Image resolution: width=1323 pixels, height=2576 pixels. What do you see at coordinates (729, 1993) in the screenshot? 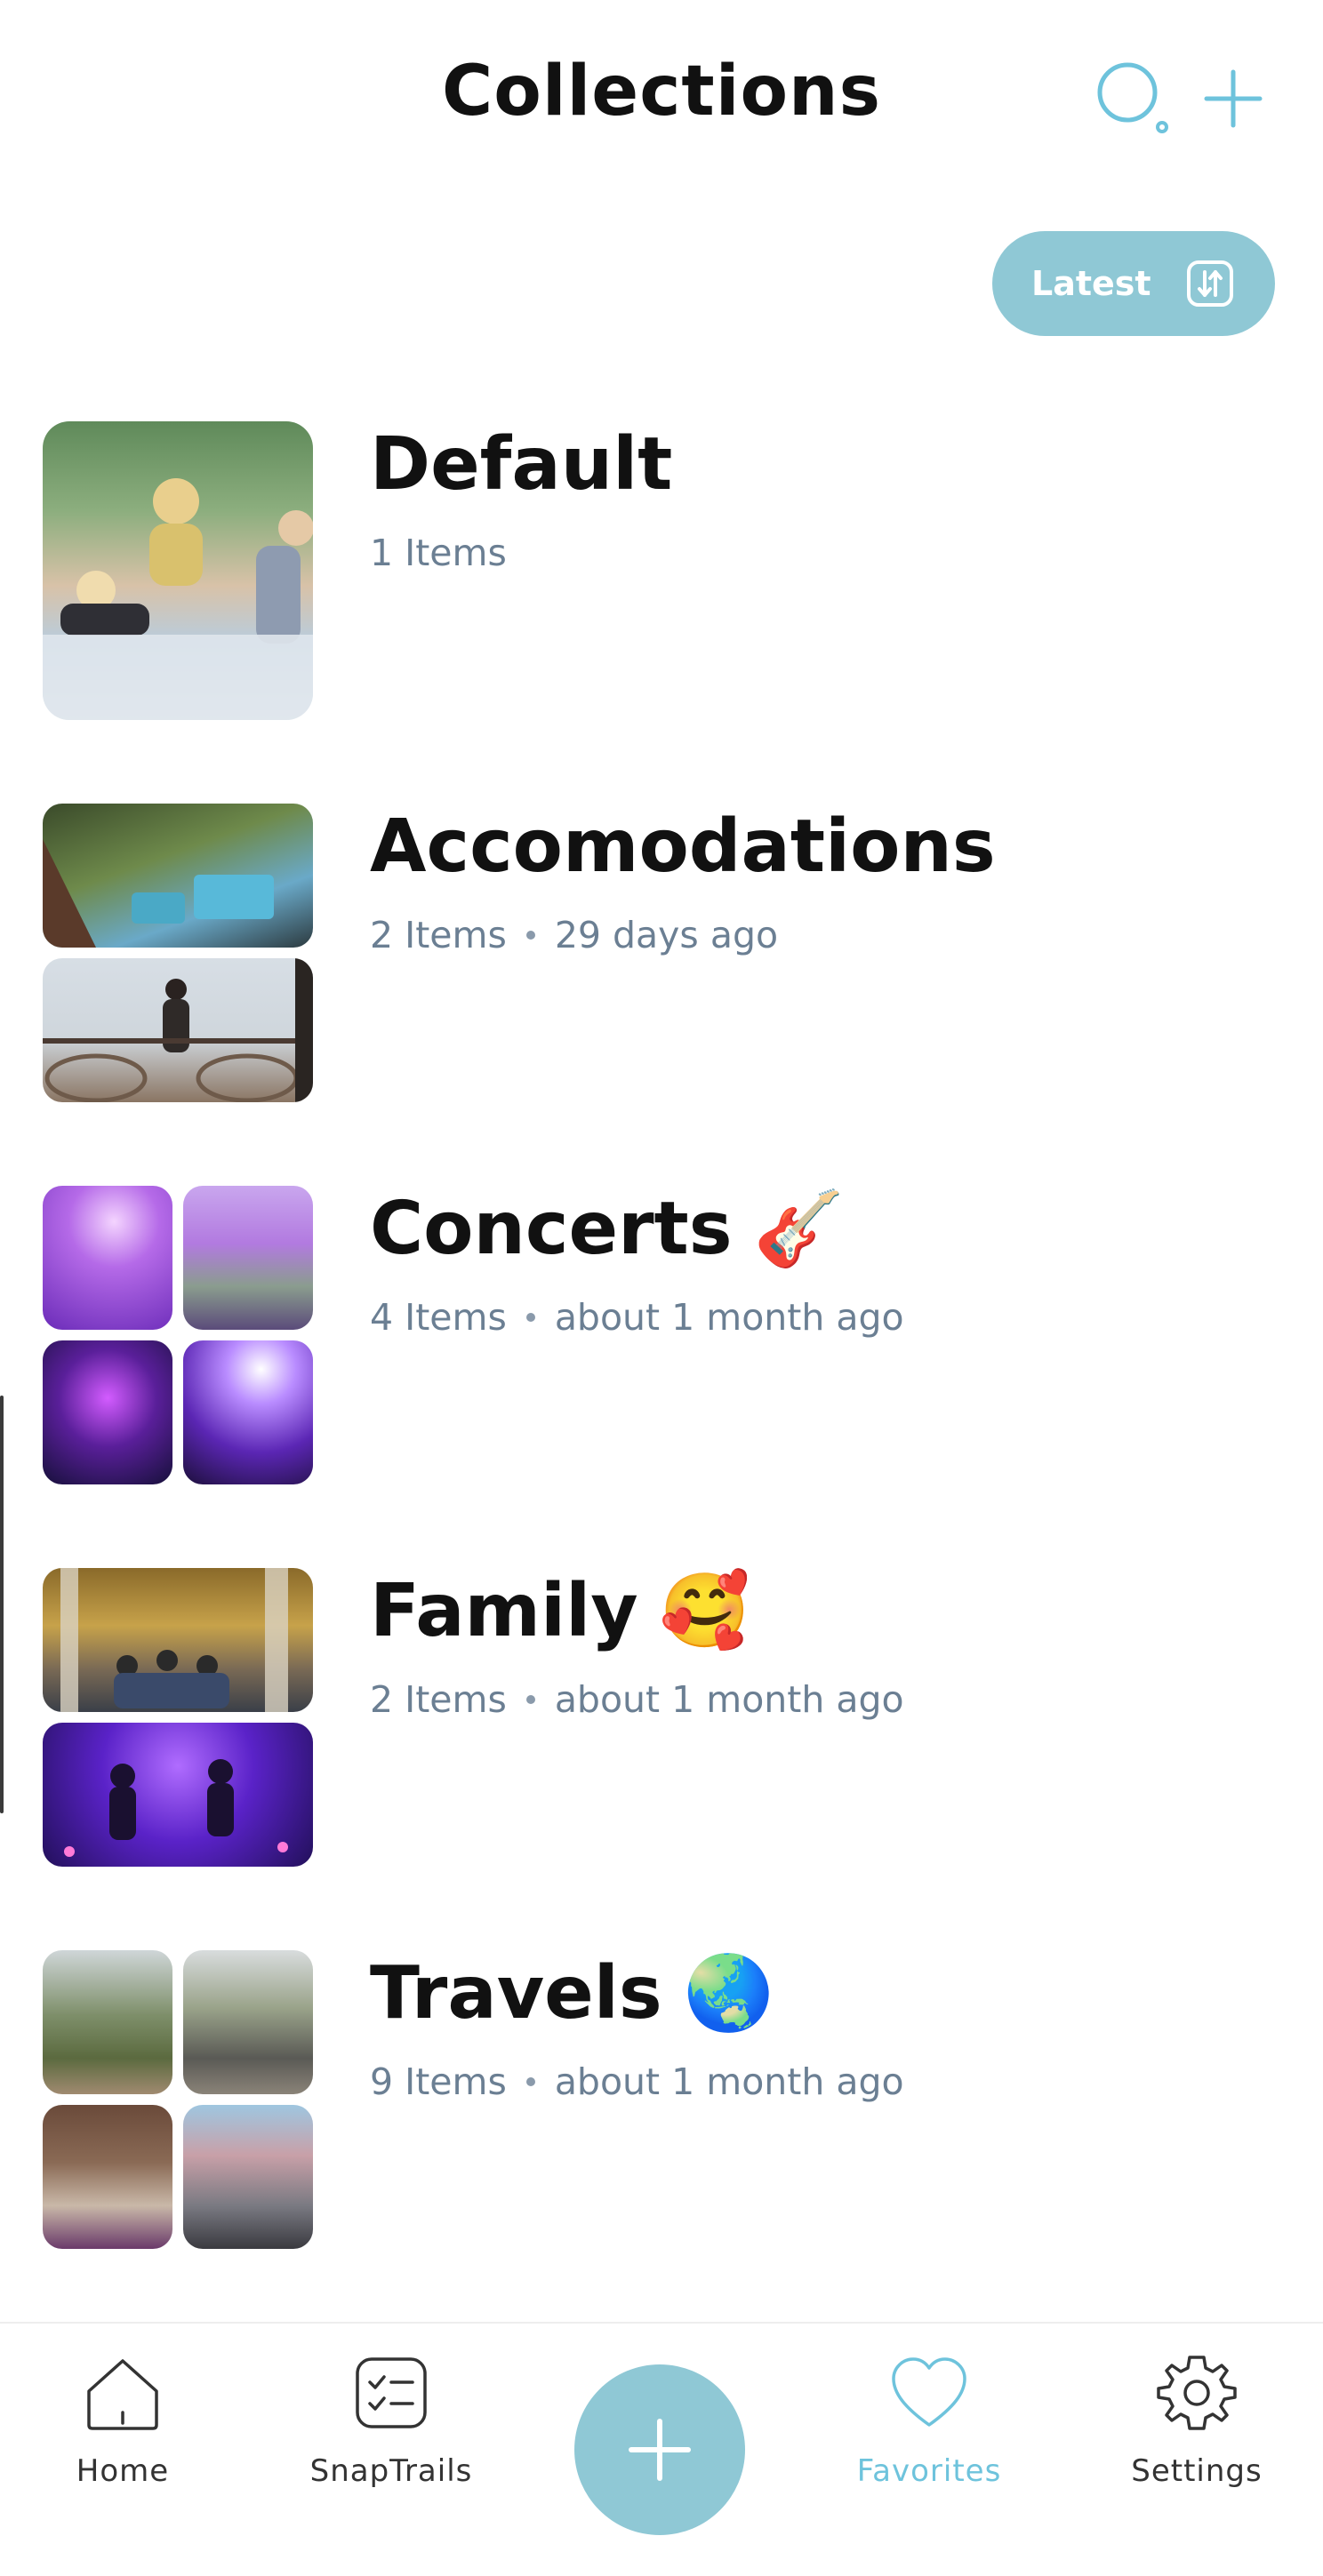
I see `globe-emoji-icon: 🌏` at bounding box center [729, 1993].